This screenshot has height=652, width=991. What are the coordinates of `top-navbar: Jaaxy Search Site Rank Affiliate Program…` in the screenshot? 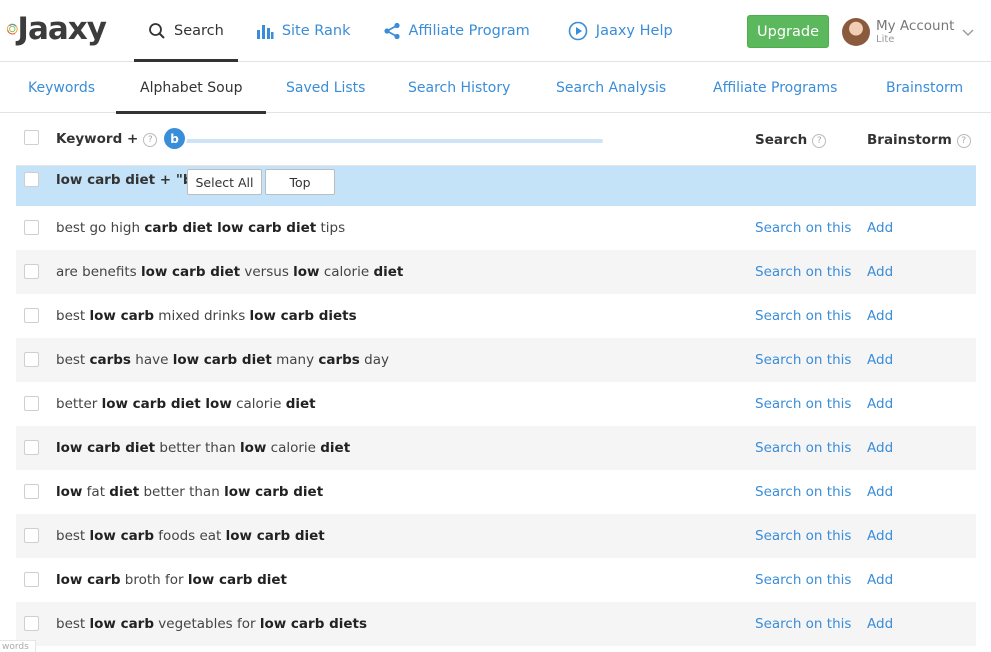 It's located at (495, 31).